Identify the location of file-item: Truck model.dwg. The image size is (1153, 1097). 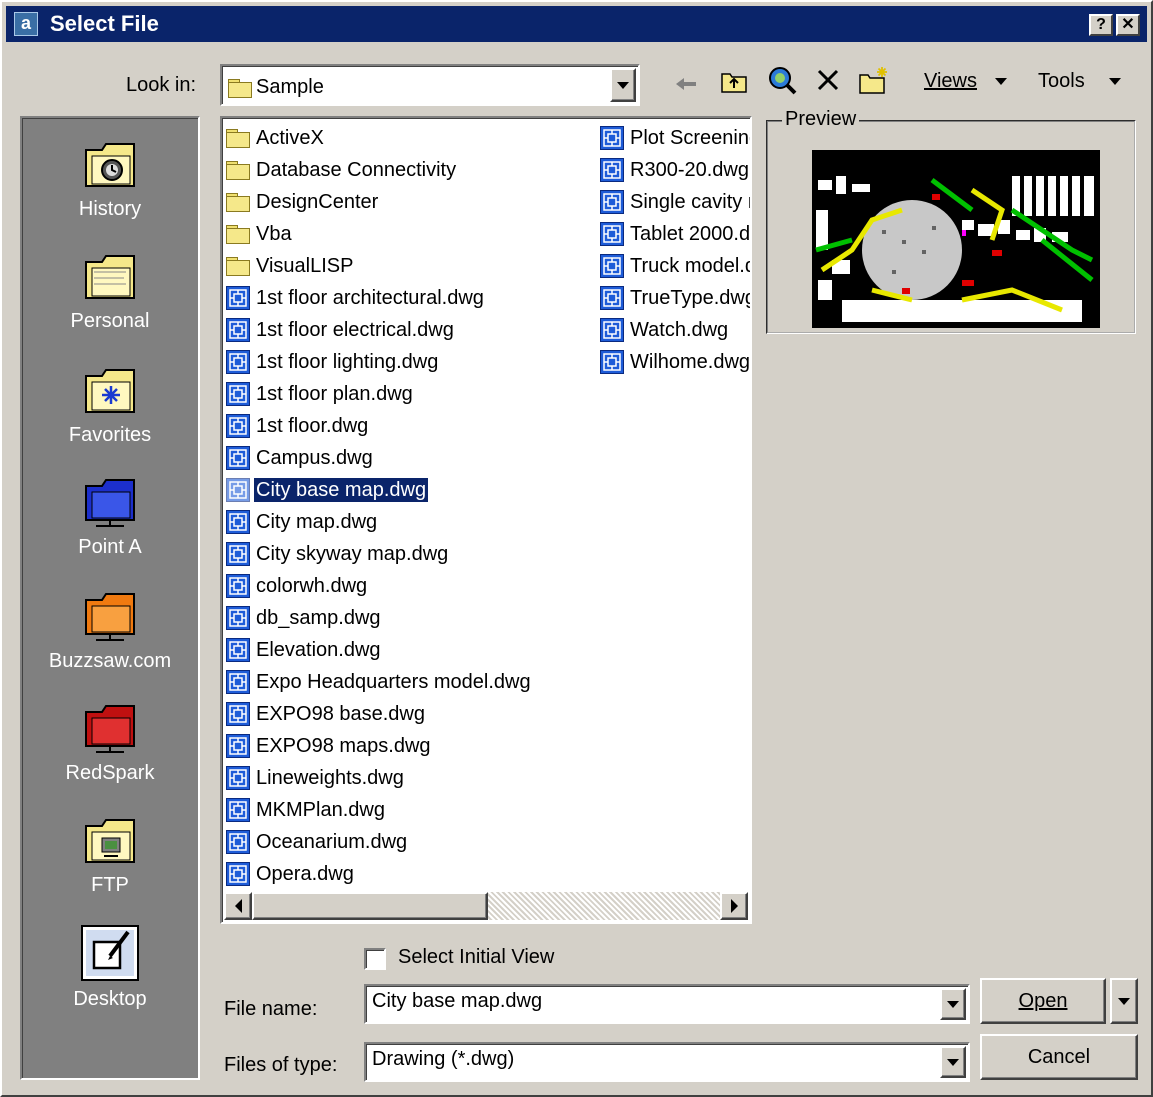
(673, 266).